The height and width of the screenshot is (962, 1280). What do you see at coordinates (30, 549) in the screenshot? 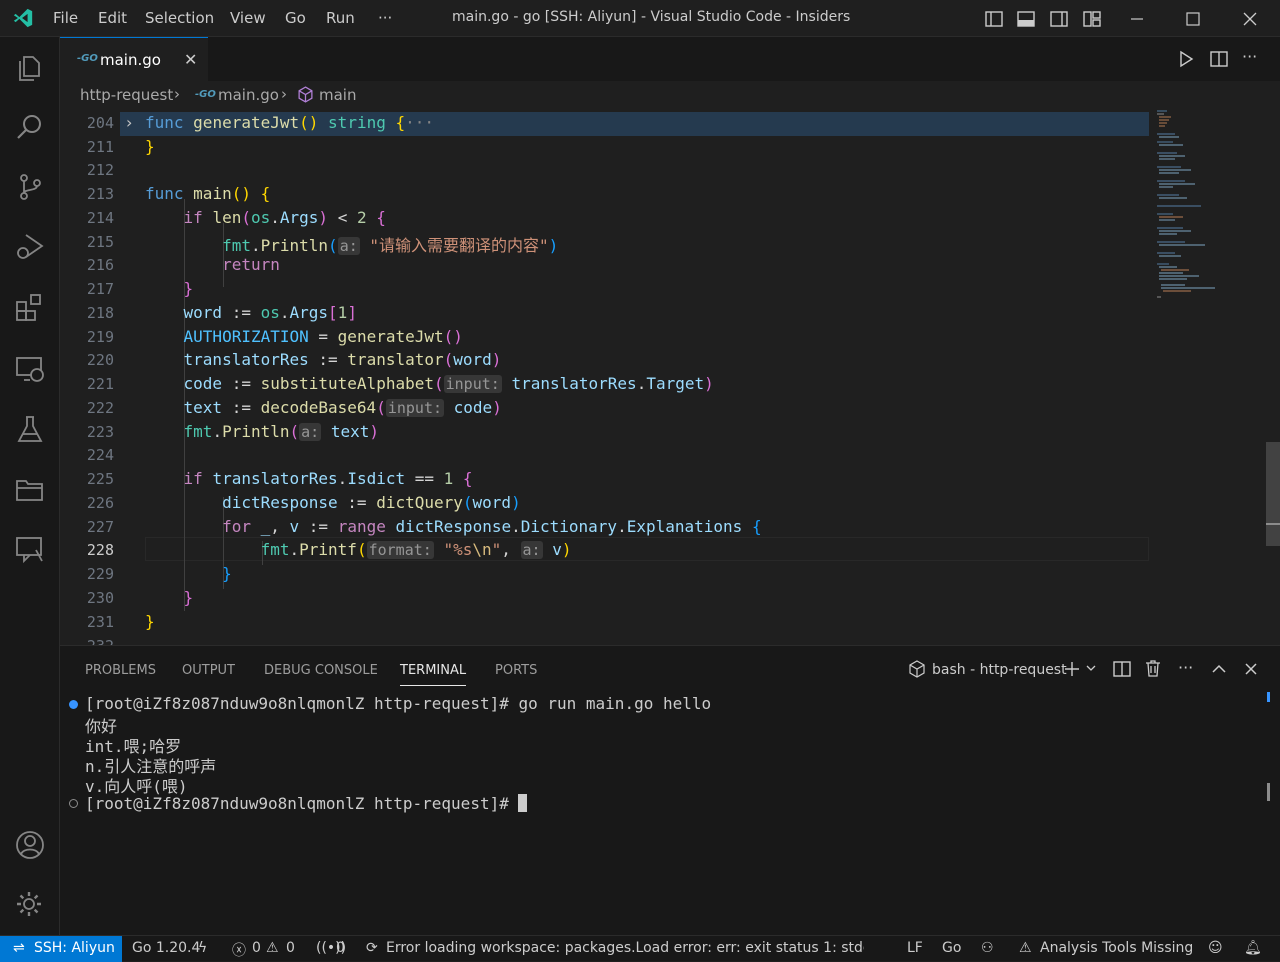
I see `chat-icon` at bounding box center [30, 549].